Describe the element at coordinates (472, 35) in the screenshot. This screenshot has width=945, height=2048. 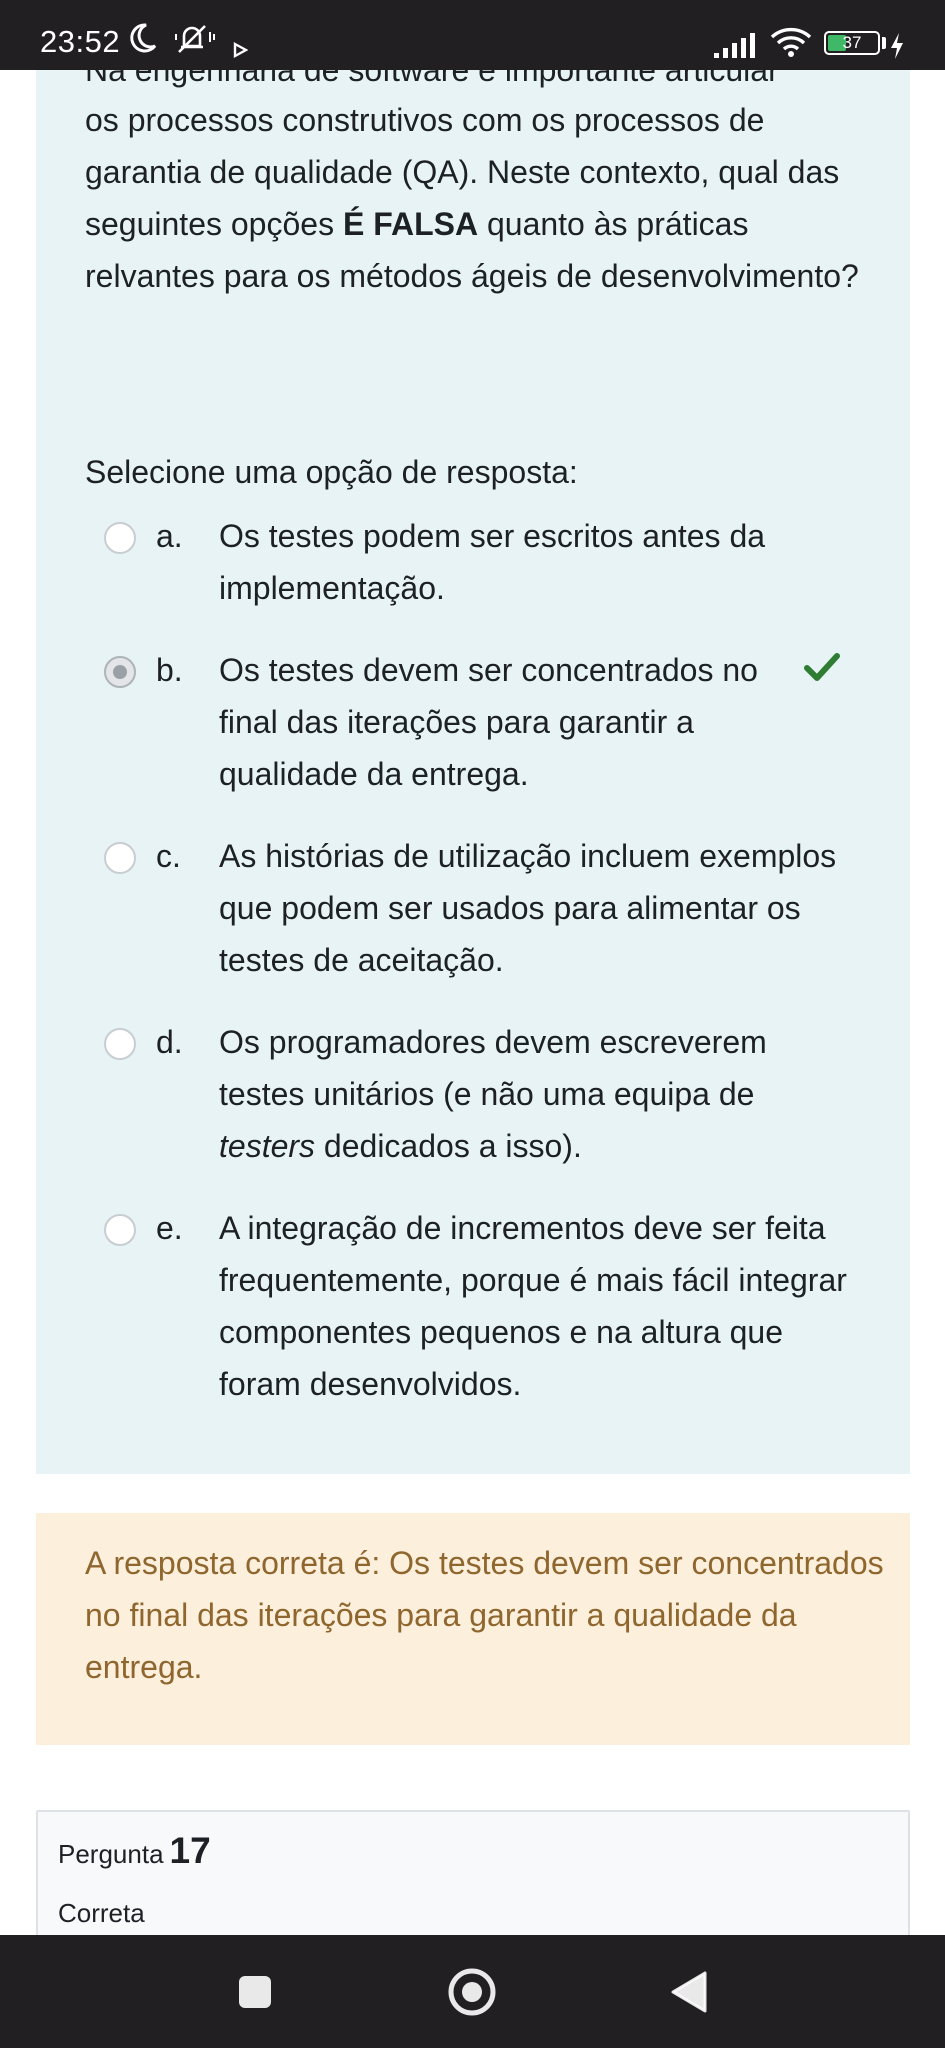
I see `status-bar: 23:52 37` at that location.